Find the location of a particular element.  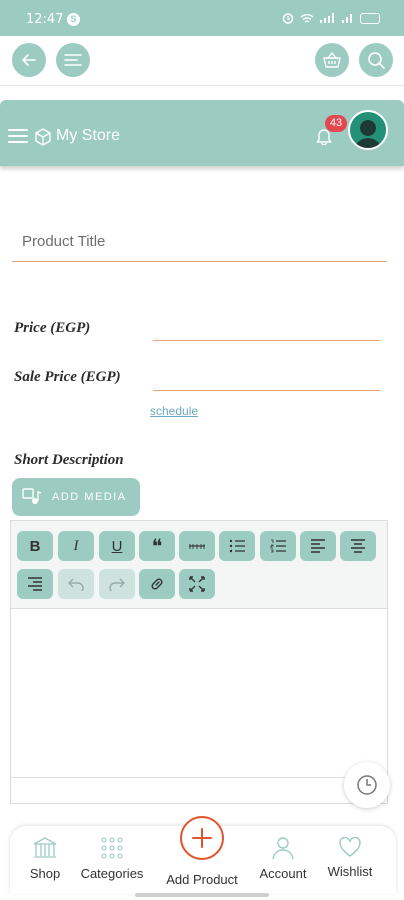

nav-shop: Shop is located at coordinates (45, 858).